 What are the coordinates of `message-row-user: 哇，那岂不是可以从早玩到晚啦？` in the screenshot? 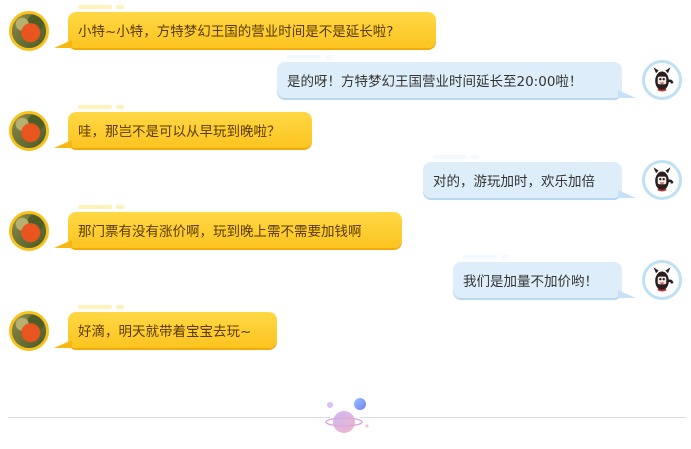 It's located at (345, 126).